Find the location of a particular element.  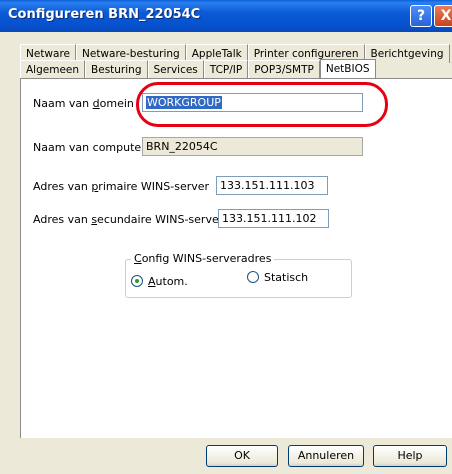

wins-config-group-title: Config WINS-serveradres is located at coordinates (203, 258).